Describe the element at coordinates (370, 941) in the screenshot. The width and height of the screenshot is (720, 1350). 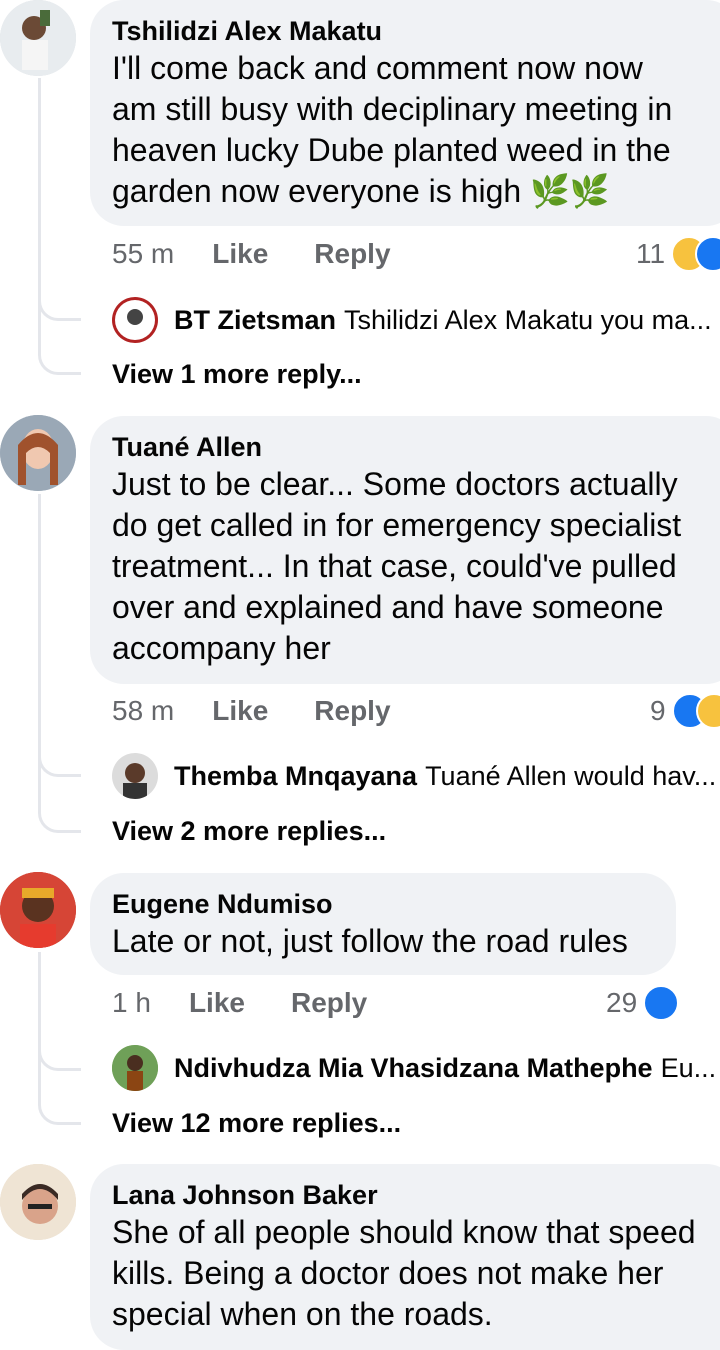
I see `comment-text: Late or not, just follow the road rules` at that location.